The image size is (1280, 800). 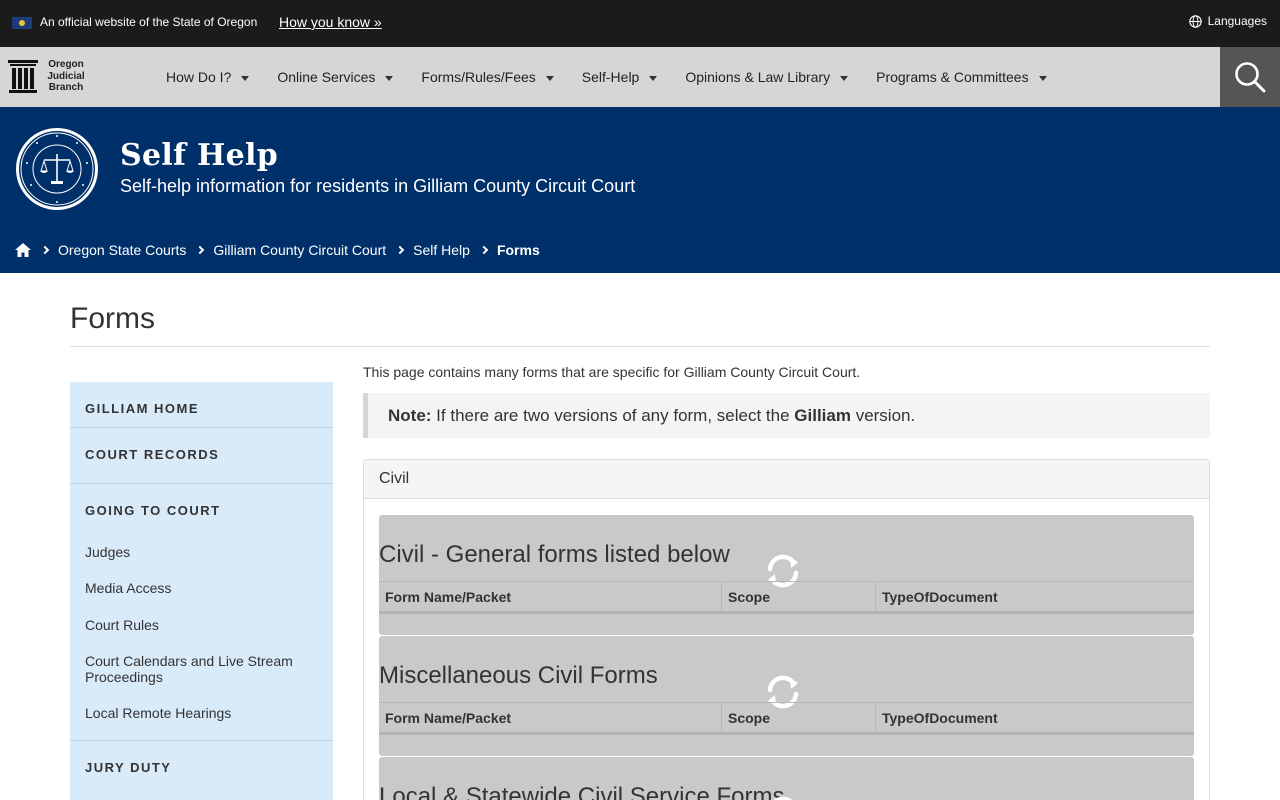 I want to click on page-title: Forms, so click(x=112, y=318).